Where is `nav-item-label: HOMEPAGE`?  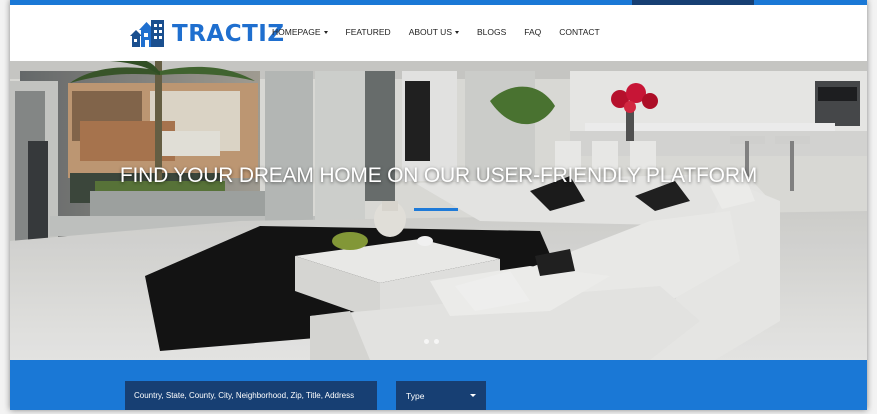
nav-item-label: HOMEPAGE is located at coordinates (296, 32).